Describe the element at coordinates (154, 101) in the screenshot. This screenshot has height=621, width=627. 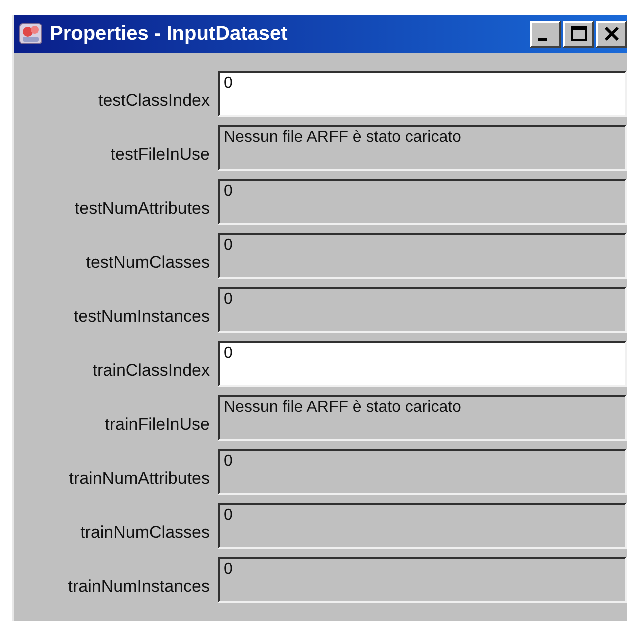
I see `property-label: testClassIndex` at that location.